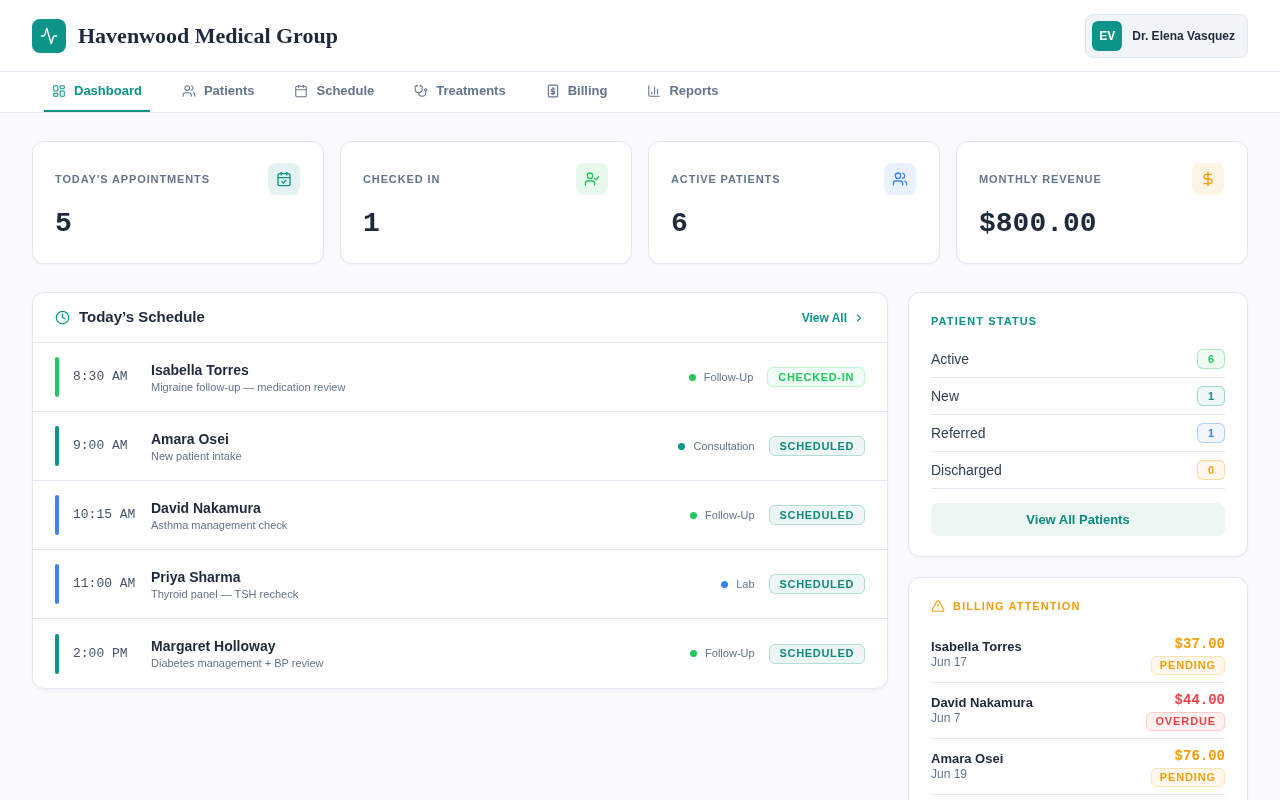 This screenshot has width=1280, height=800. Describe the element at coordinates (142, 317) in the screenshot. I see `section-title: Today’s Schedule` at that location.